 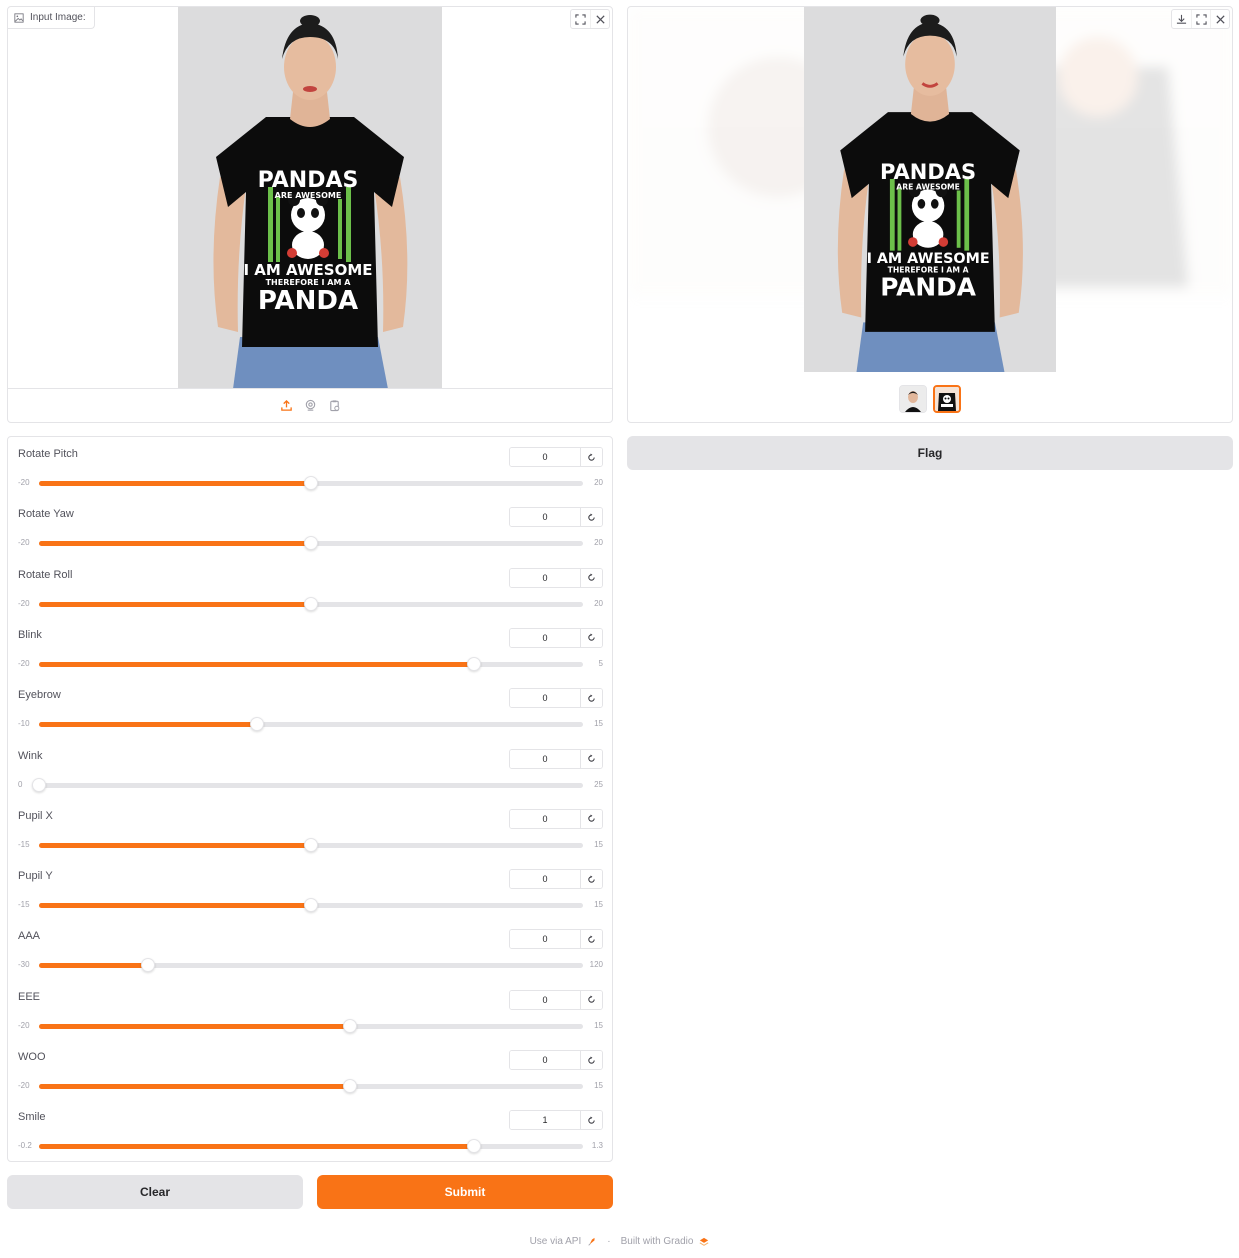 I want to click on slider-fill, so click(x=175, y=544).